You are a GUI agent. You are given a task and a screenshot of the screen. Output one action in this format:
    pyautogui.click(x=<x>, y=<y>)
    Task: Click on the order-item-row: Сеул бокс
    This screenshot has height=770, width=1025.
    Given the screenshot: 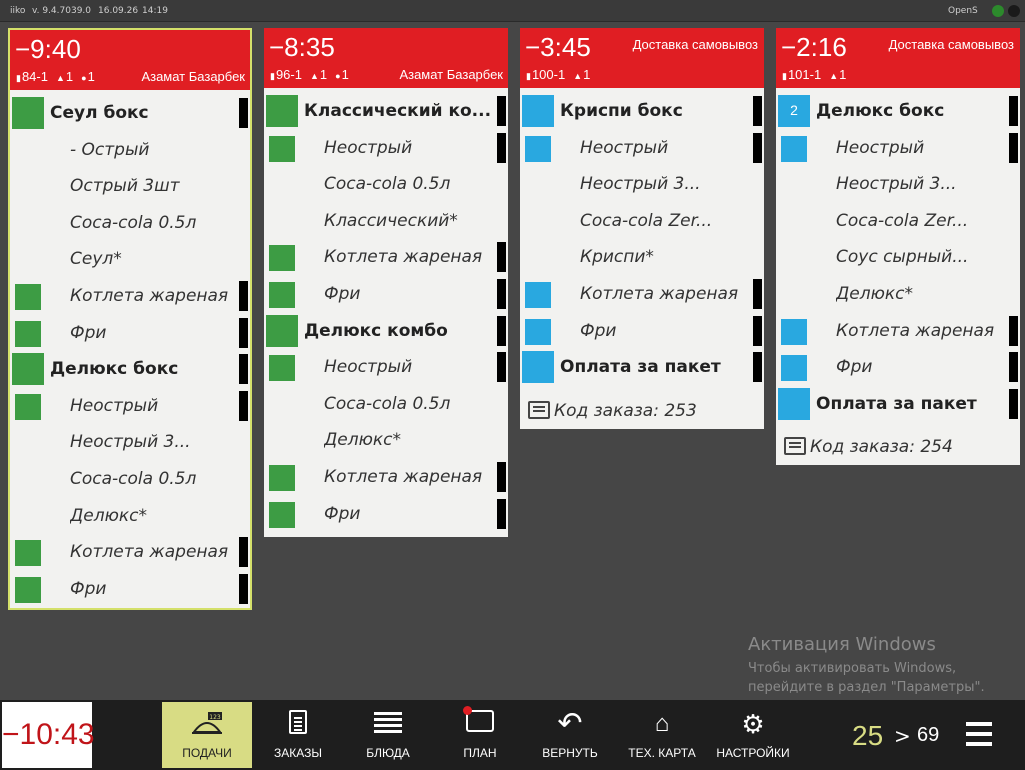 What is the action you would take?
    pyautogui.click(x=130, y=112)
    